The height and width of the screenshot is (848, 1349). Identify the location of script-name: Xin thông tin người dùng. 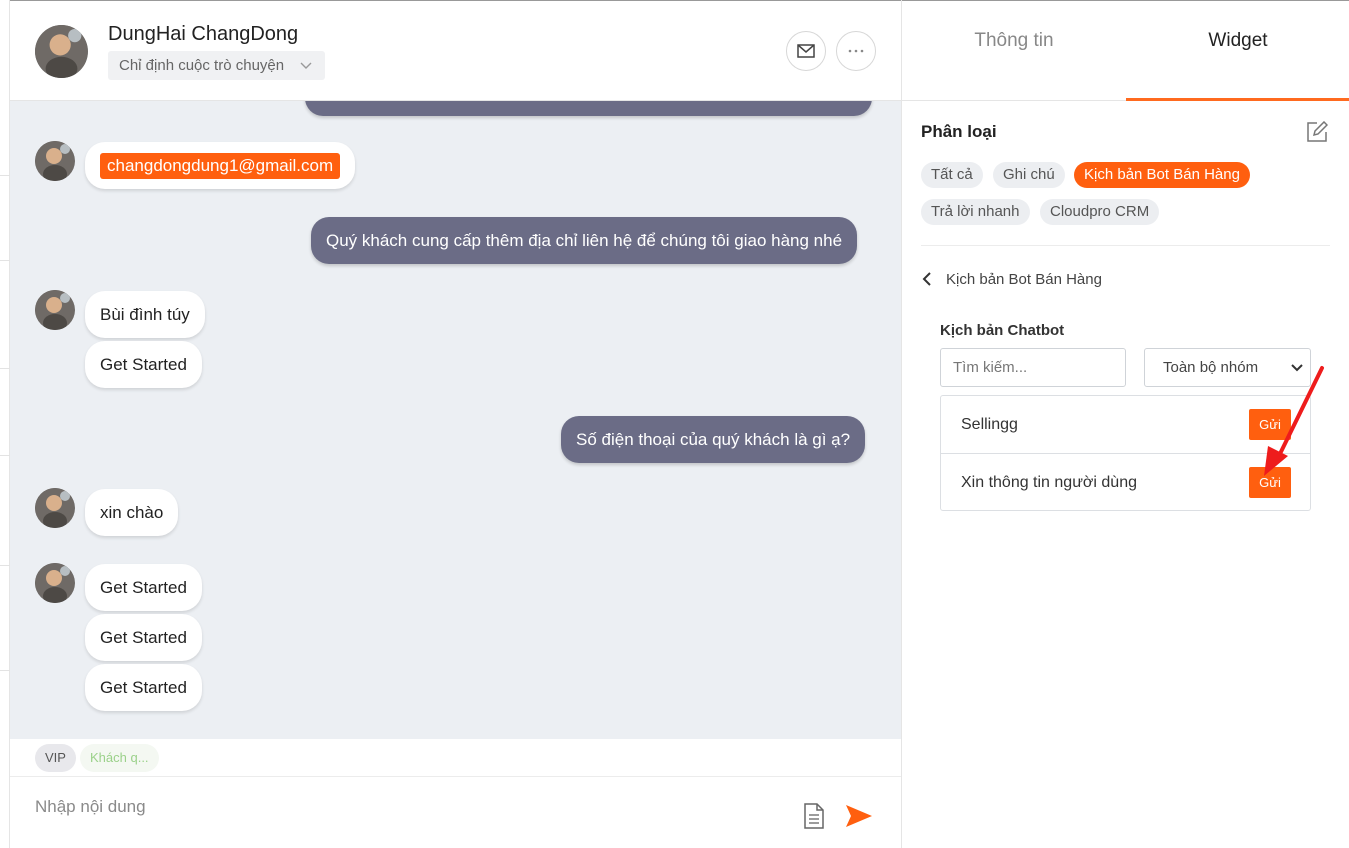
(1049, 482).